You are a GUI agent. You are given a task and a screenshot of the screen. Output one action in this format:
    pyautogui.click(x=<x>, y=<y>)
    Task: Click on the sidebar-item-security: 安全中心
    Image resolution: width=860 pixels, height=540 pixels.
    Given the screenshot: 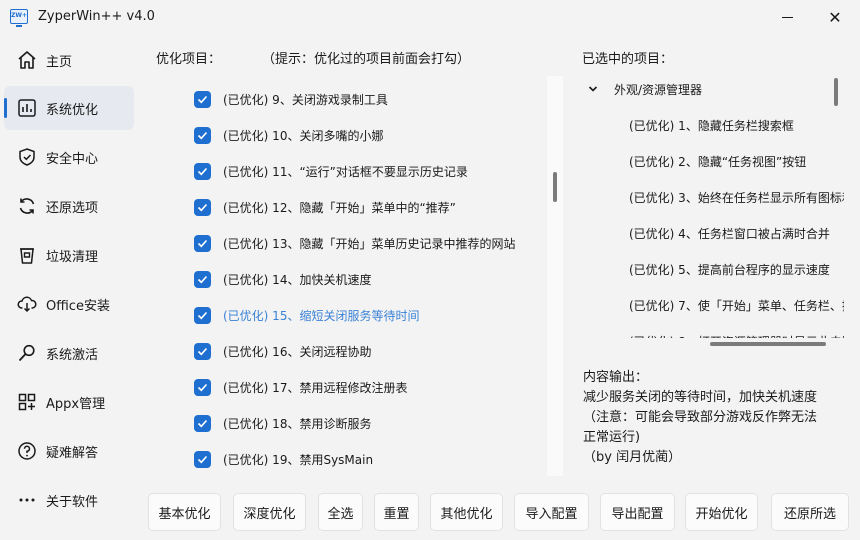 What is the action you would take?
    pyautogui.click(x=69, y=157)
    